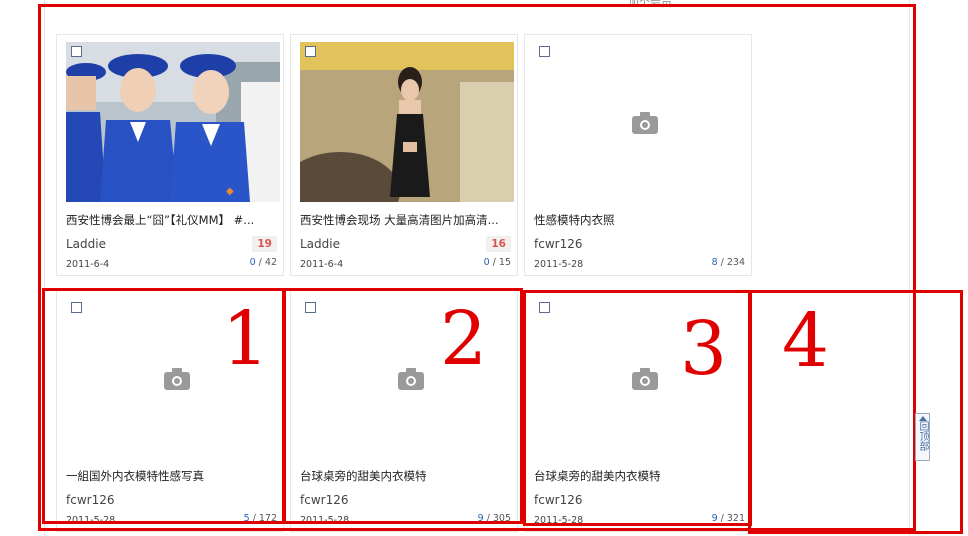  I want to click on annotation-number-1: 1, so click(246, 339).